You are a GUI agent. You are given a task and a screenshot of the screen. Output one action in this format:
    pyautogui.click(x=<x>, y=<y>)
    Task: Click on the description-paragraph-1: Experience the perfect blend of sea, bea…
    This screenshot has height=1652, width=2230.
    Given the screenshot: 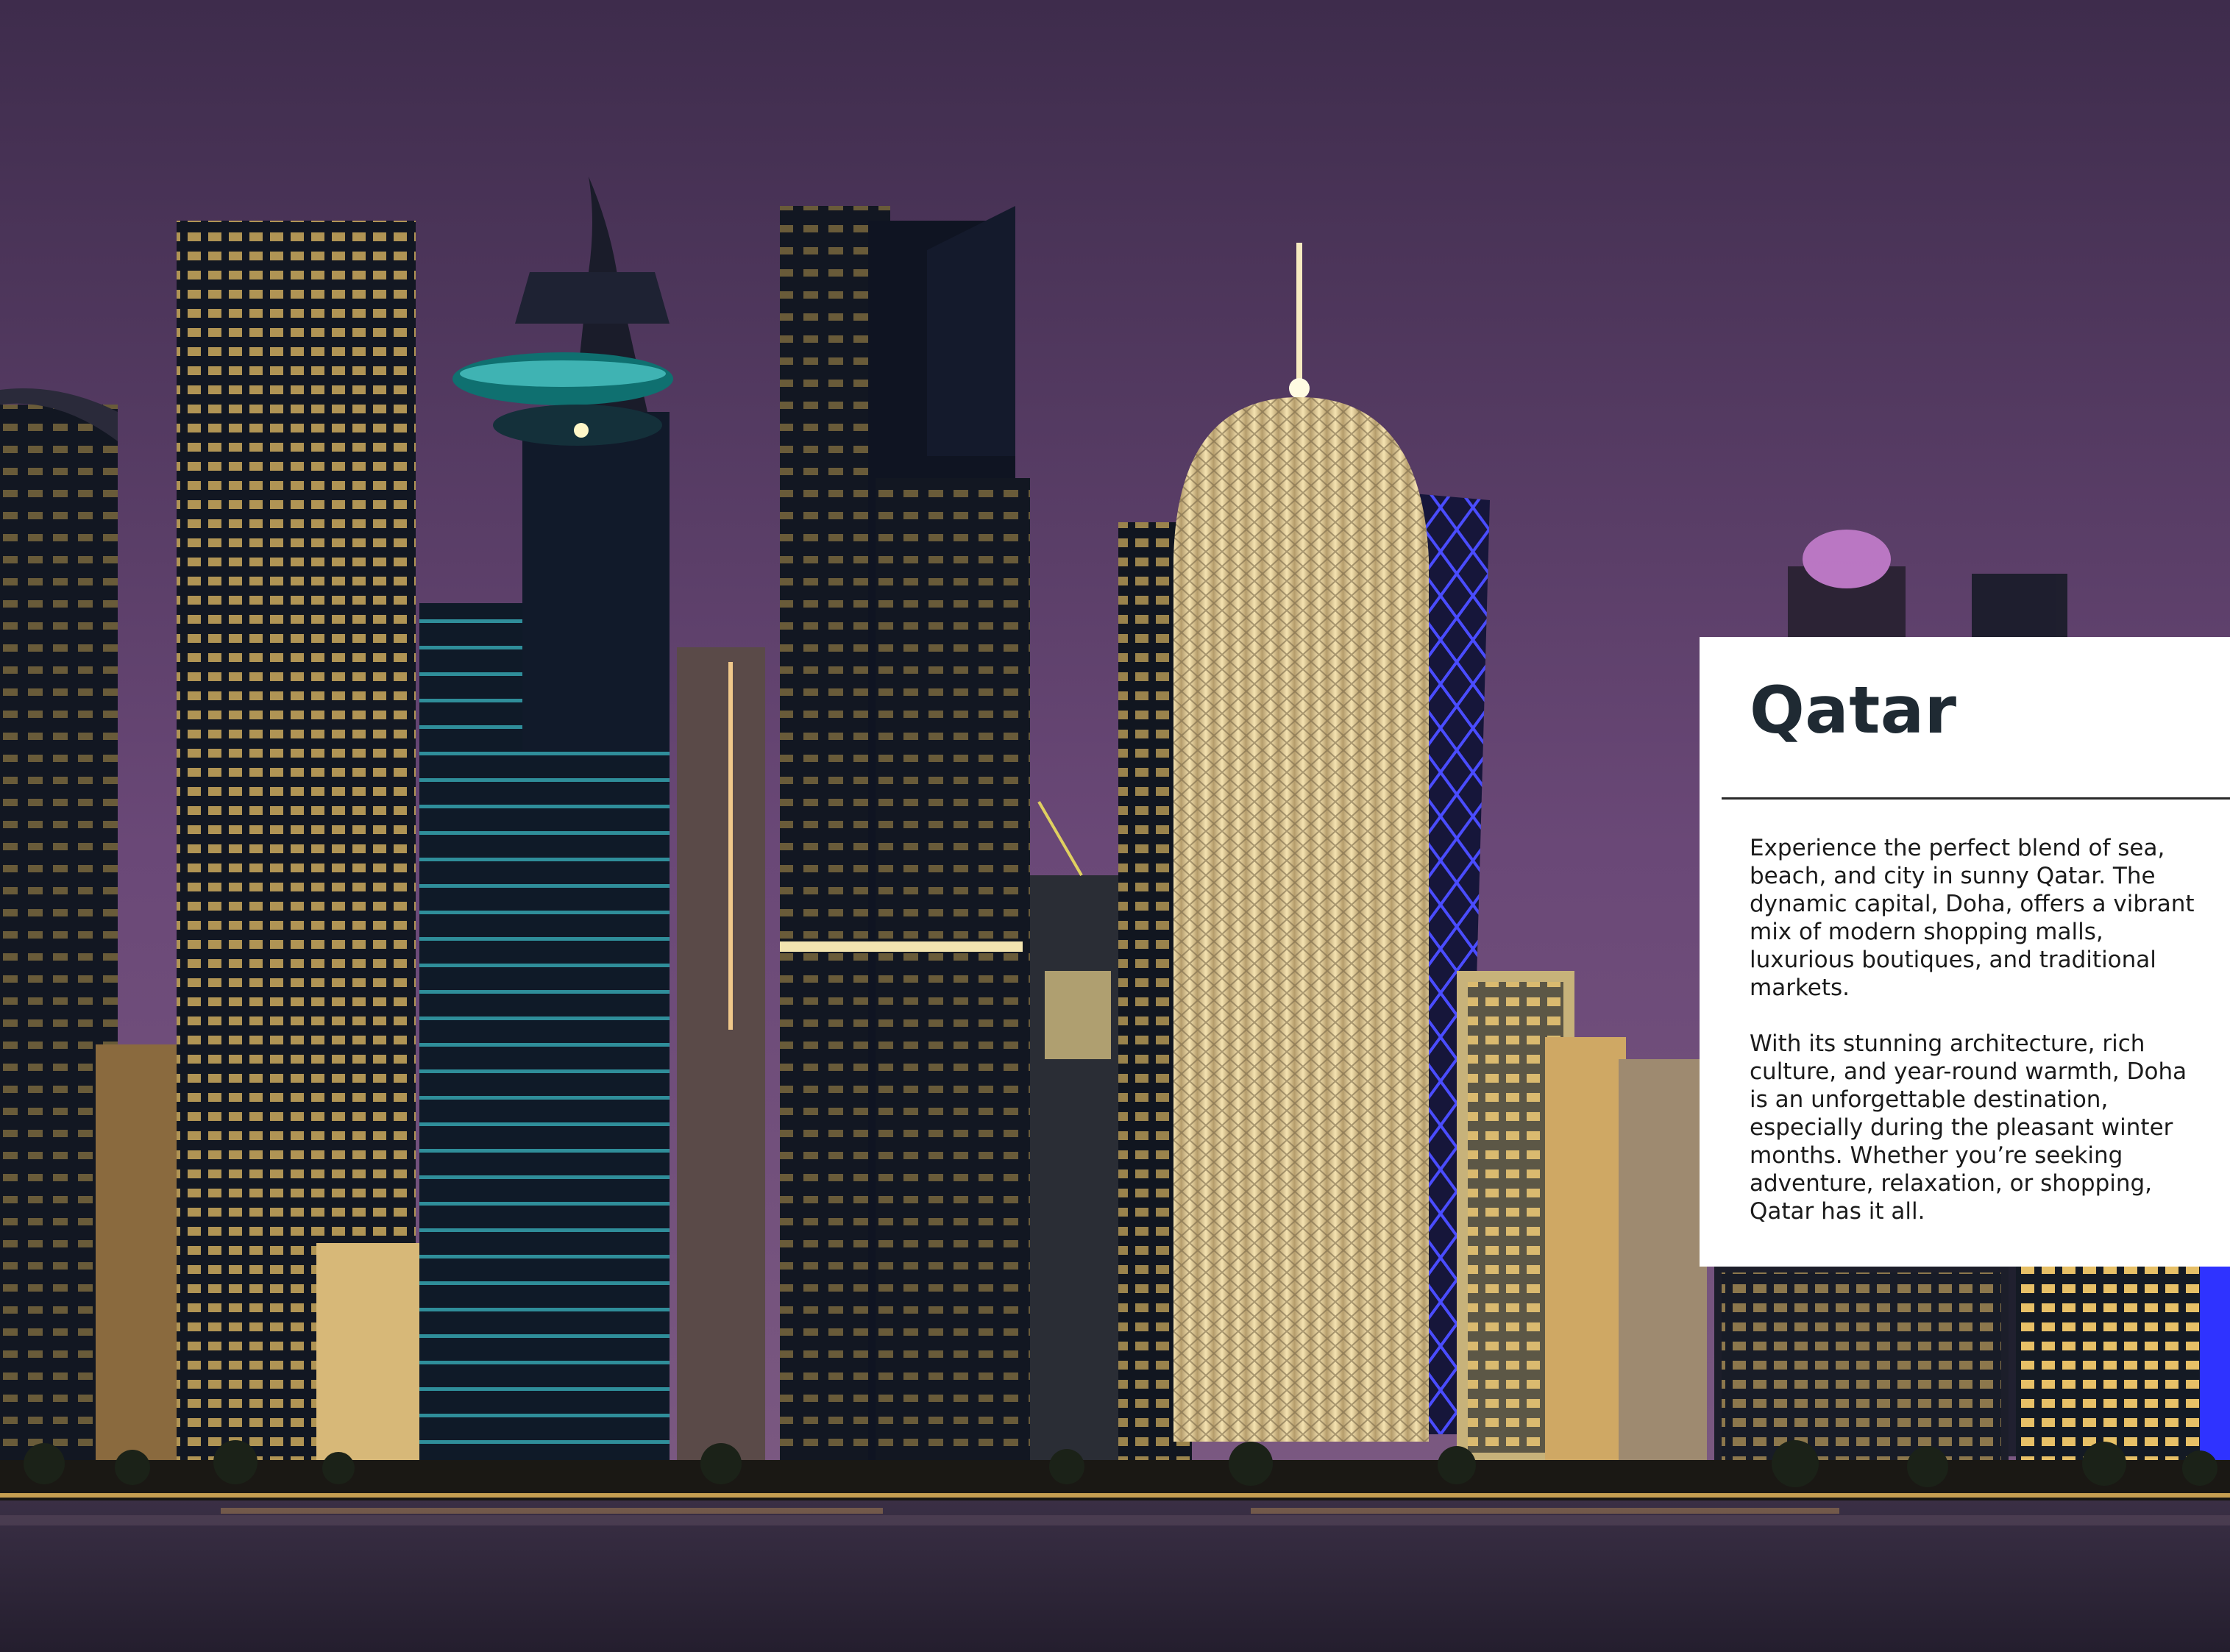 What is the action you would take?
    pyautogui.click(x=1972, y=918)
    